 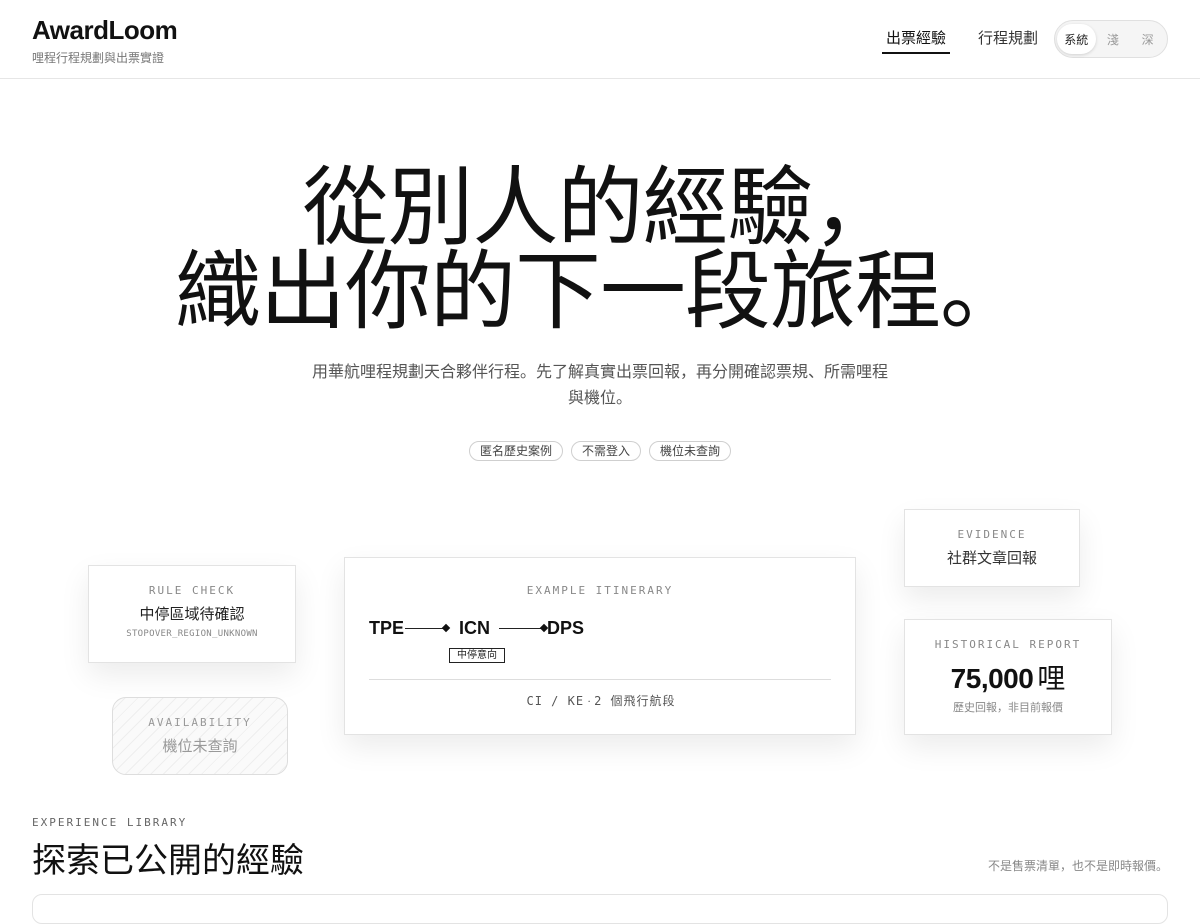 I want to click on theme-option-system: 系統, so click(x=1076, y=39).